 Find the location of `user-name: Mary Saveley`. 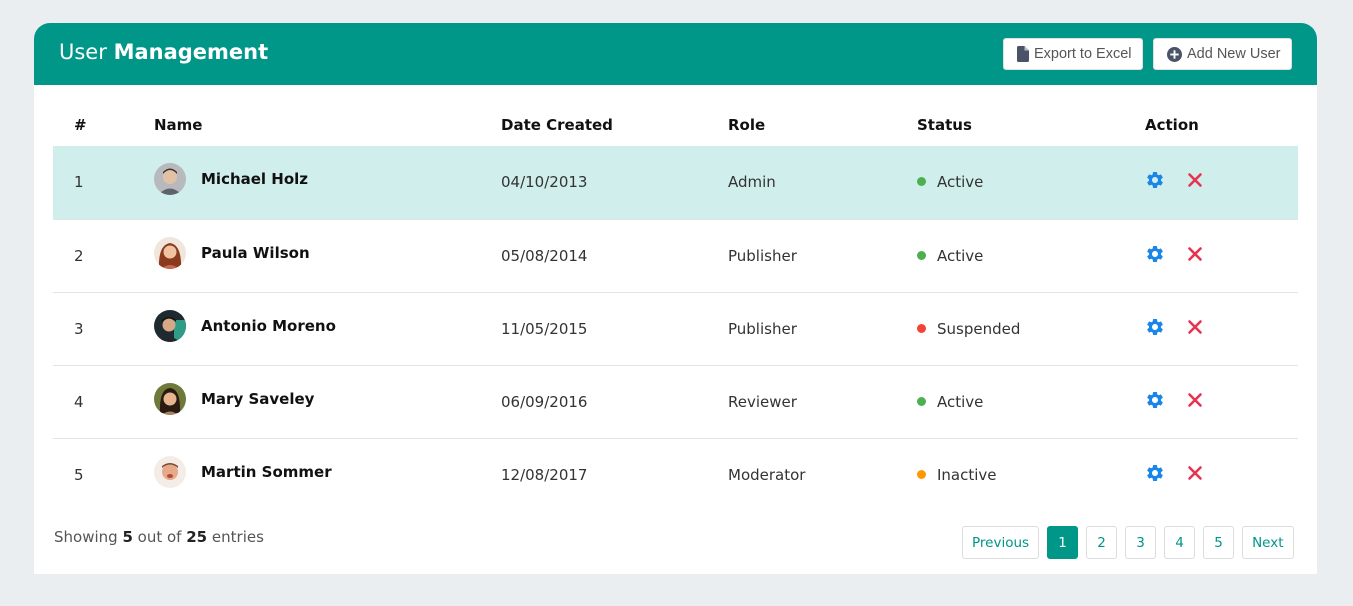

user-name: Mary Saveley is located at coordinates (257, 399).